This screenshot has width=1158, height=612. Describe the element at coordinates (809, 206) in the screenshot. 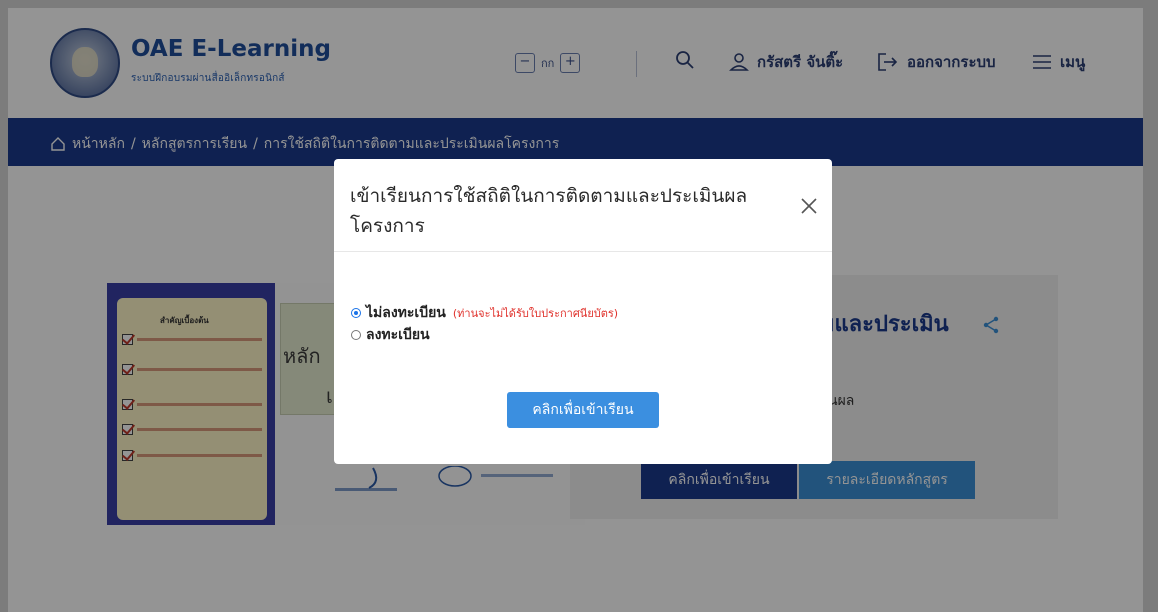

I see `close-icon` at that location.